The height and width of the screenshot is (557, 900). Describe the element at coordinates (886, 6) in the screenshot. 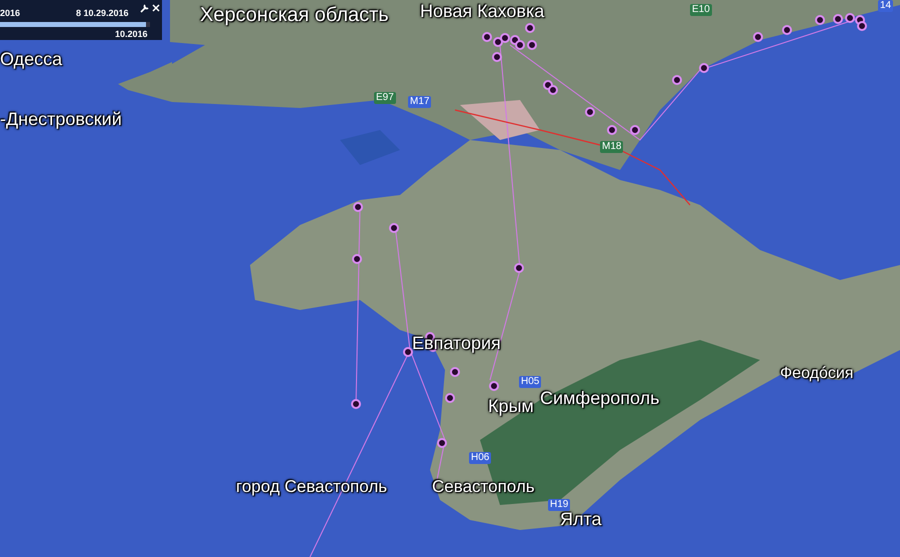

I see `road-number: 14` at that location.